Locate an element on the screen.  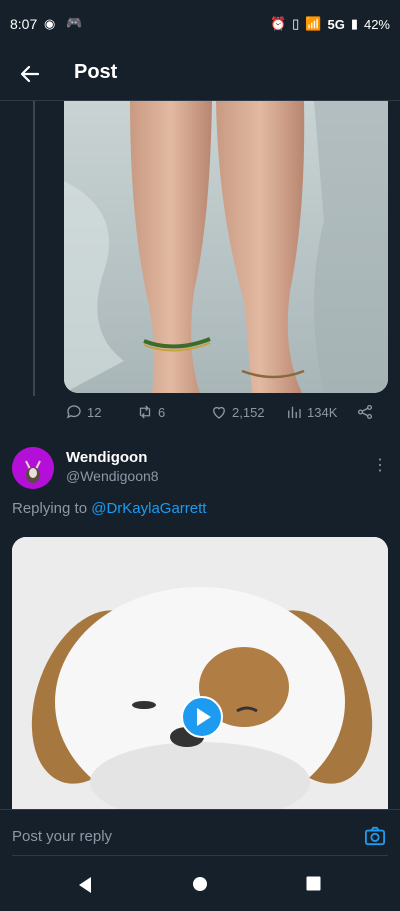
avatar-image is located at coordinates (33, 468).